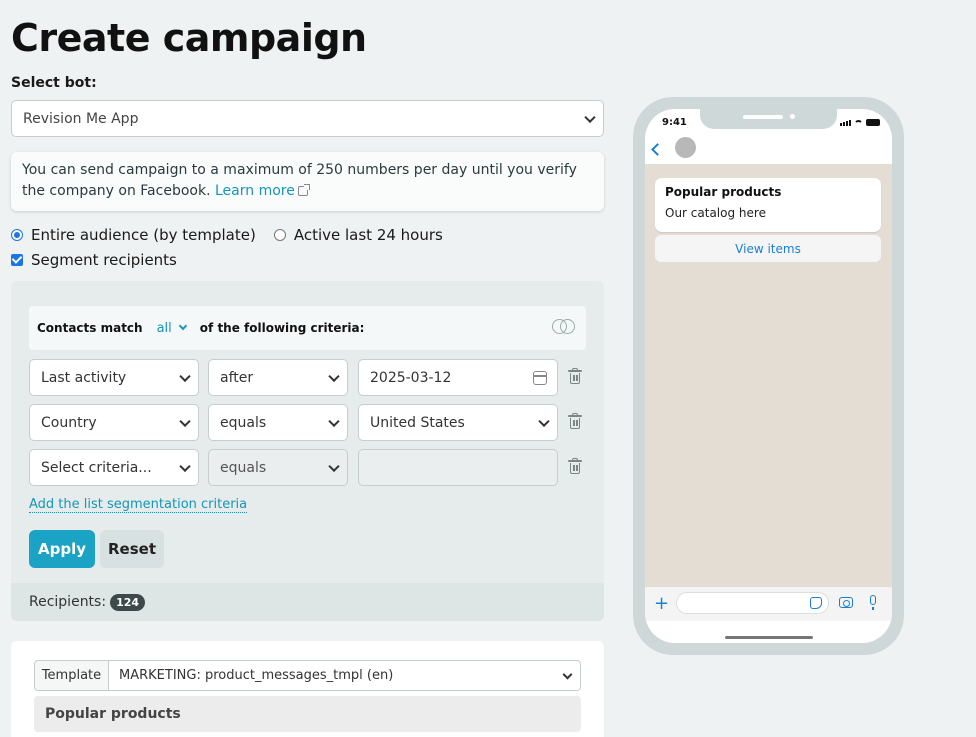  Describe the element at coordinates (368, 235) in the screenshot. I see `radio-active-24h-label: Active last 24 hours` at that location.